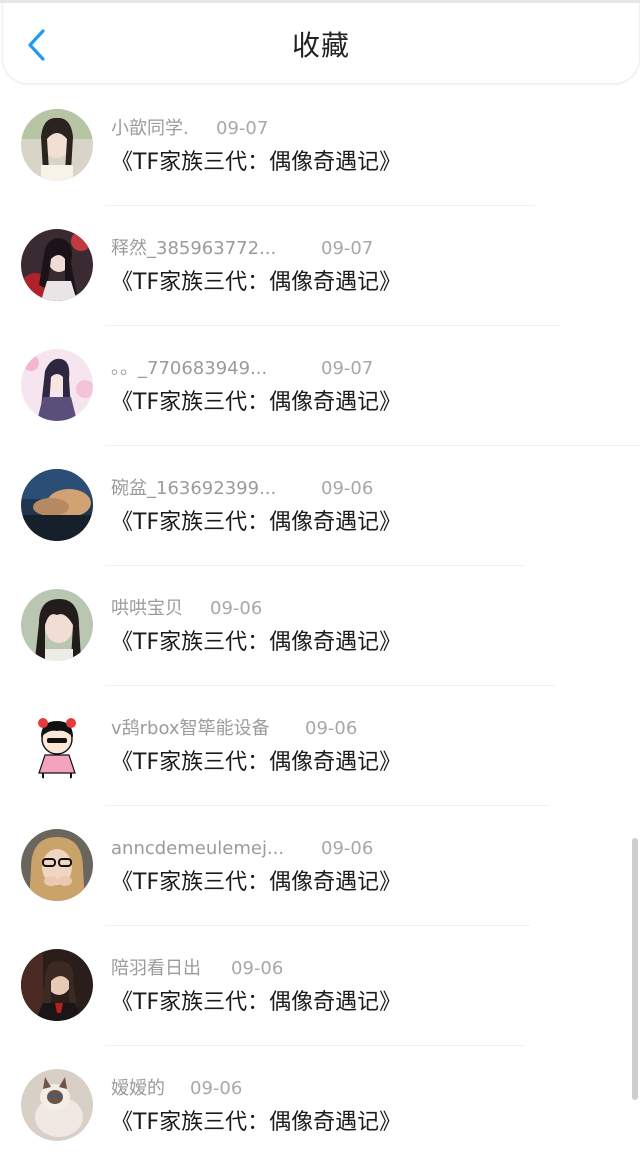  I want to click on list-item: 哄哄宝贝 09-06 《TF家族三代：偶像奇遇记》, so click(320, 626).